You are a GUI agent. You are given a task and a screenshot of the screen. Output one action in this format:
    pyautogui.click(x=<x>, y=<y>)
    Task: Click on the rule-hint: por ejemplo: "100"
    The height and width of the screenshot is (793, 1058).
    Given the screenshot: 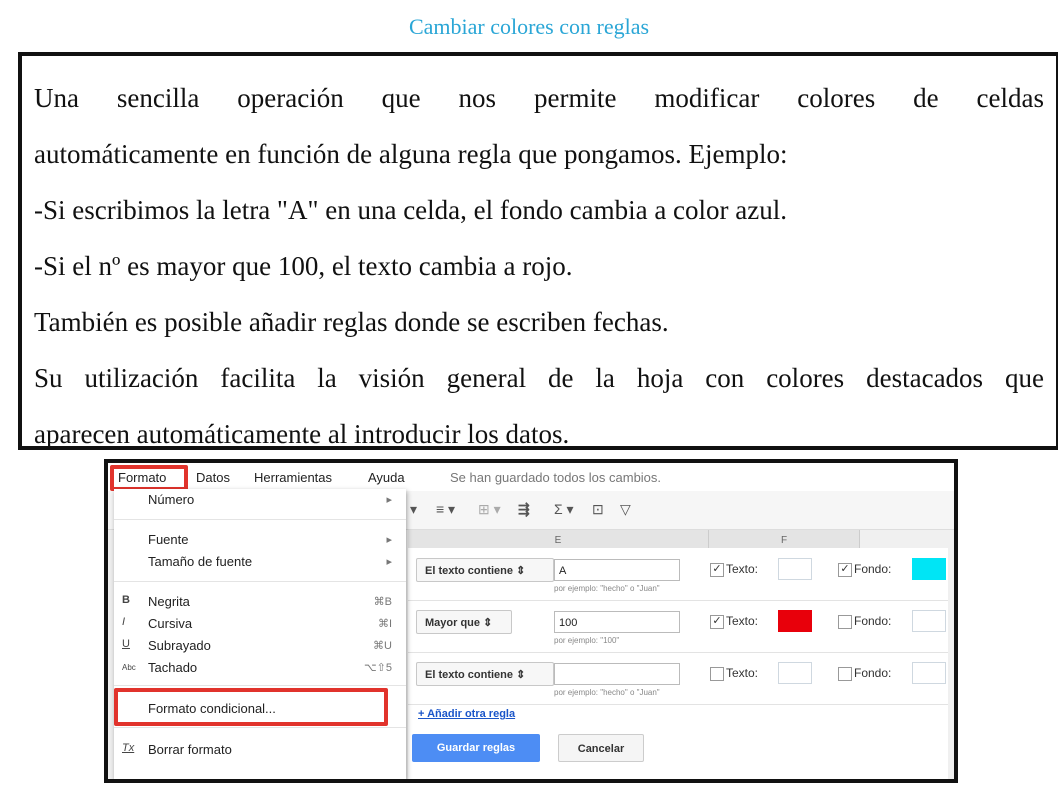 What is the action you would take?
    pyautogui.click(x=587, y=640)
    